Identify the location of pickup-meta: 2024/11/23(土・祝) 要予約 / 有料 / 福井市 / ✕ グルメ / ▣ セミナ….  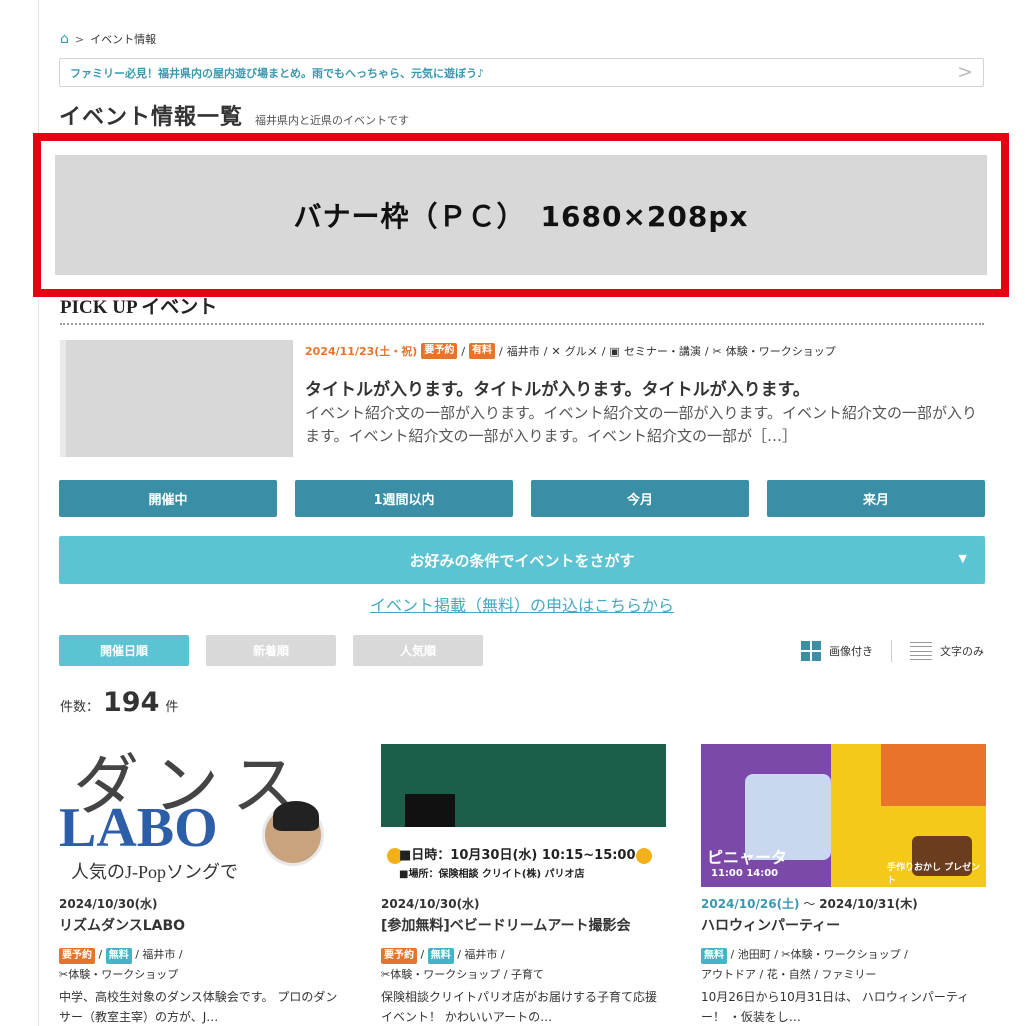
(570, 351).